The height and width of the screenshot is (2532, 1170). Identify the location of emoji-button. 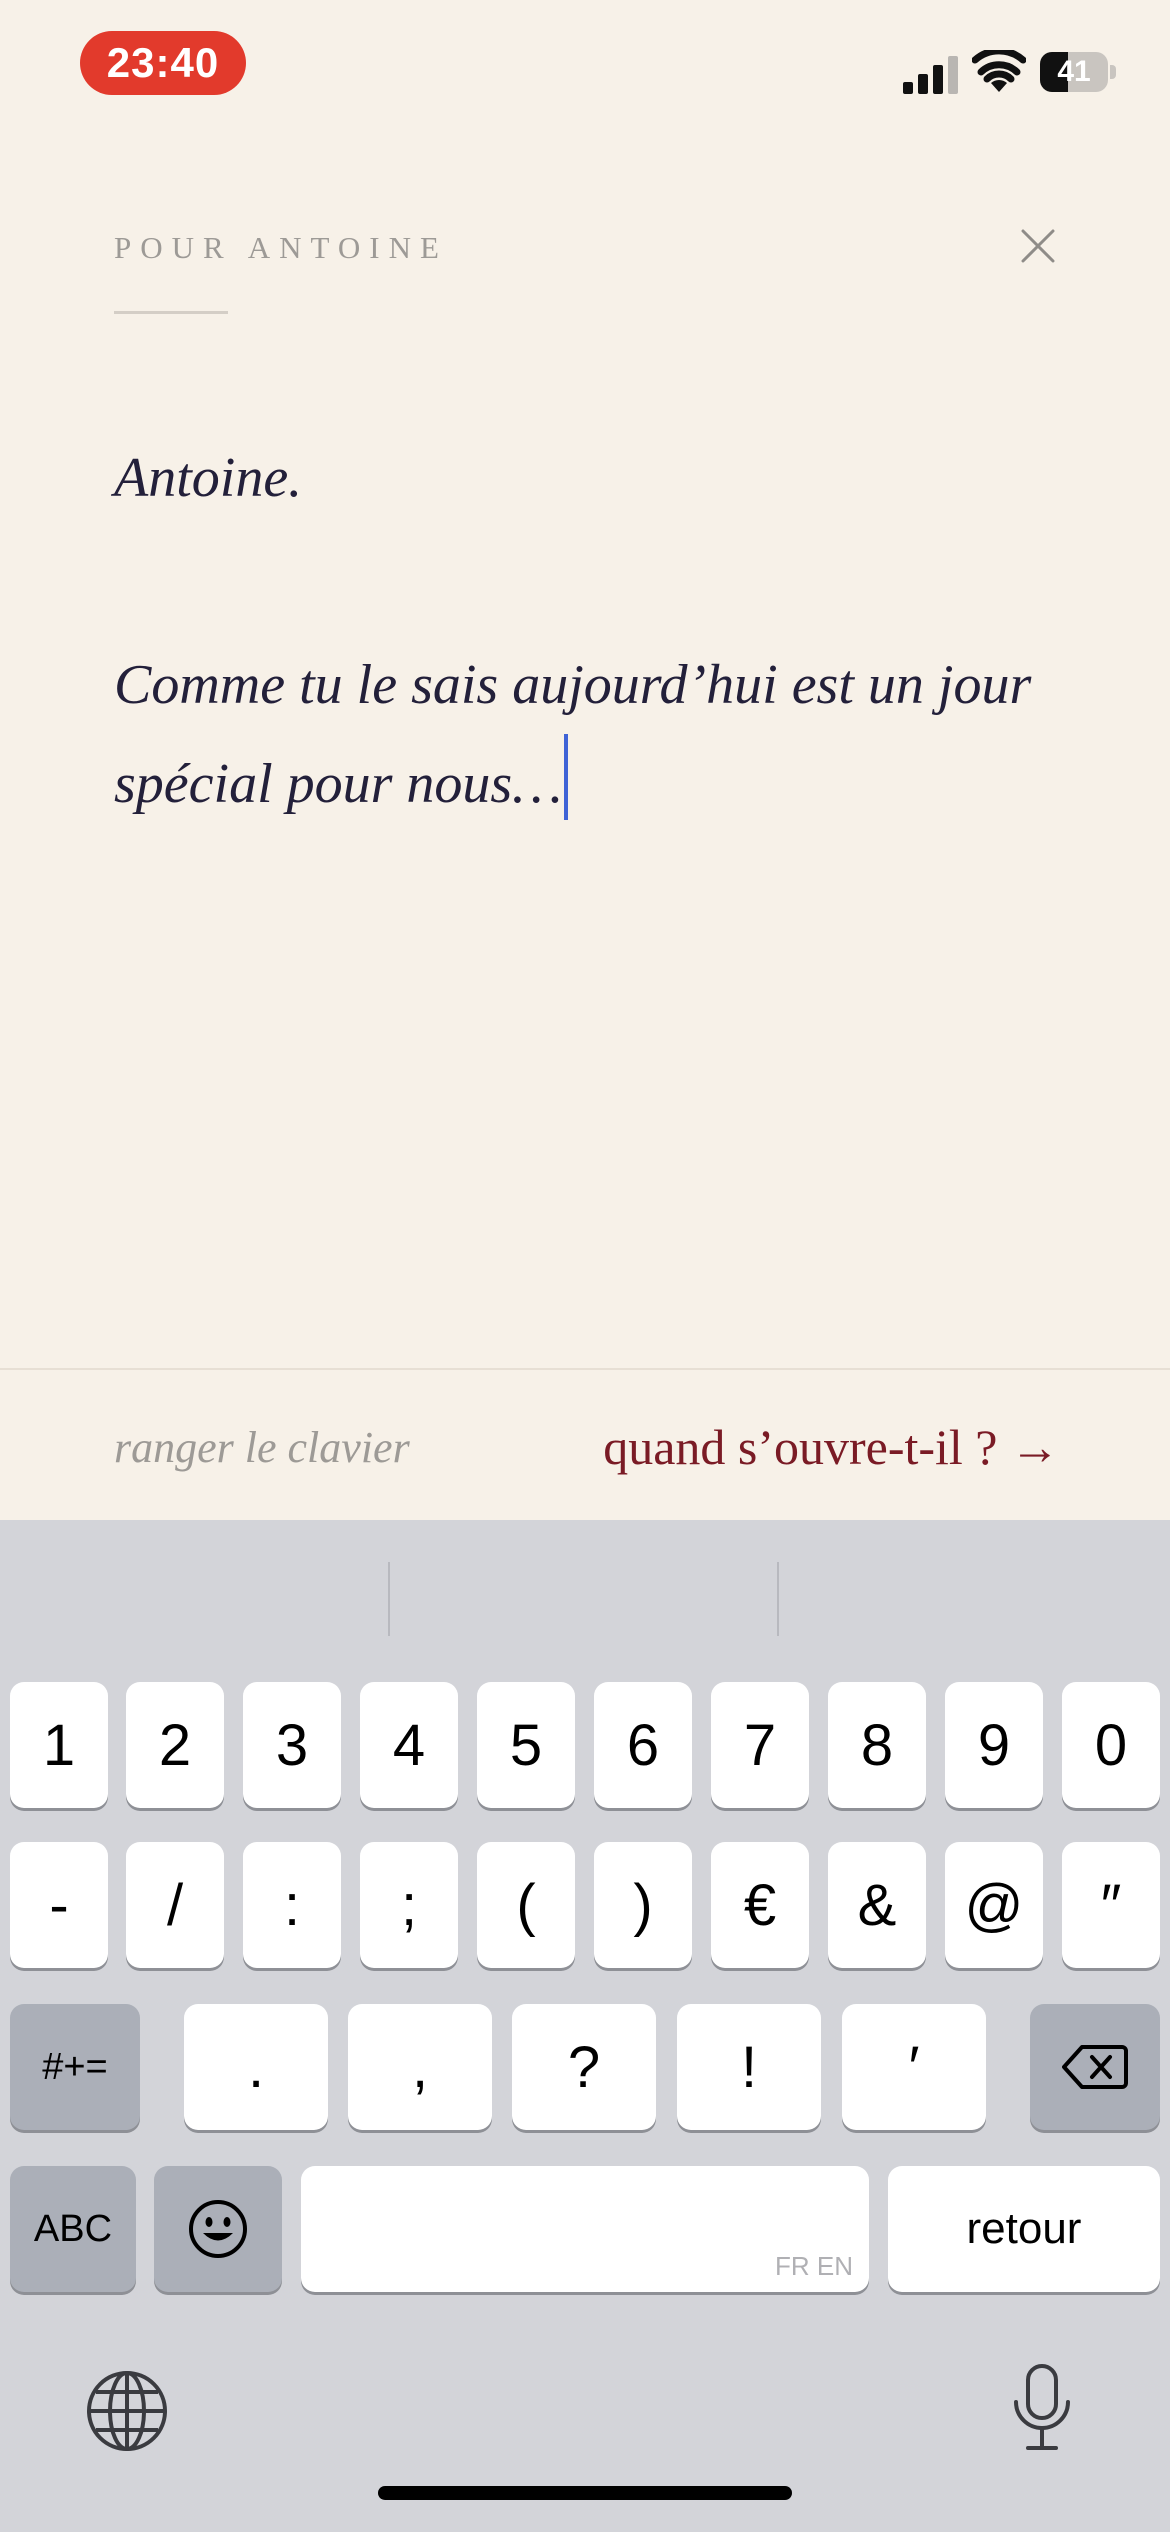
(218, 2229).